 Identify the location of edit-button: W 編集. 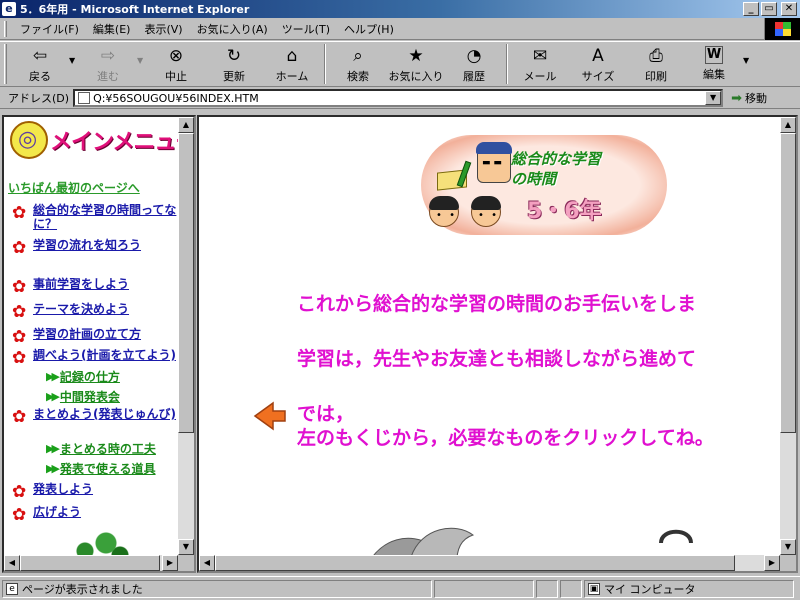
(714, 64).